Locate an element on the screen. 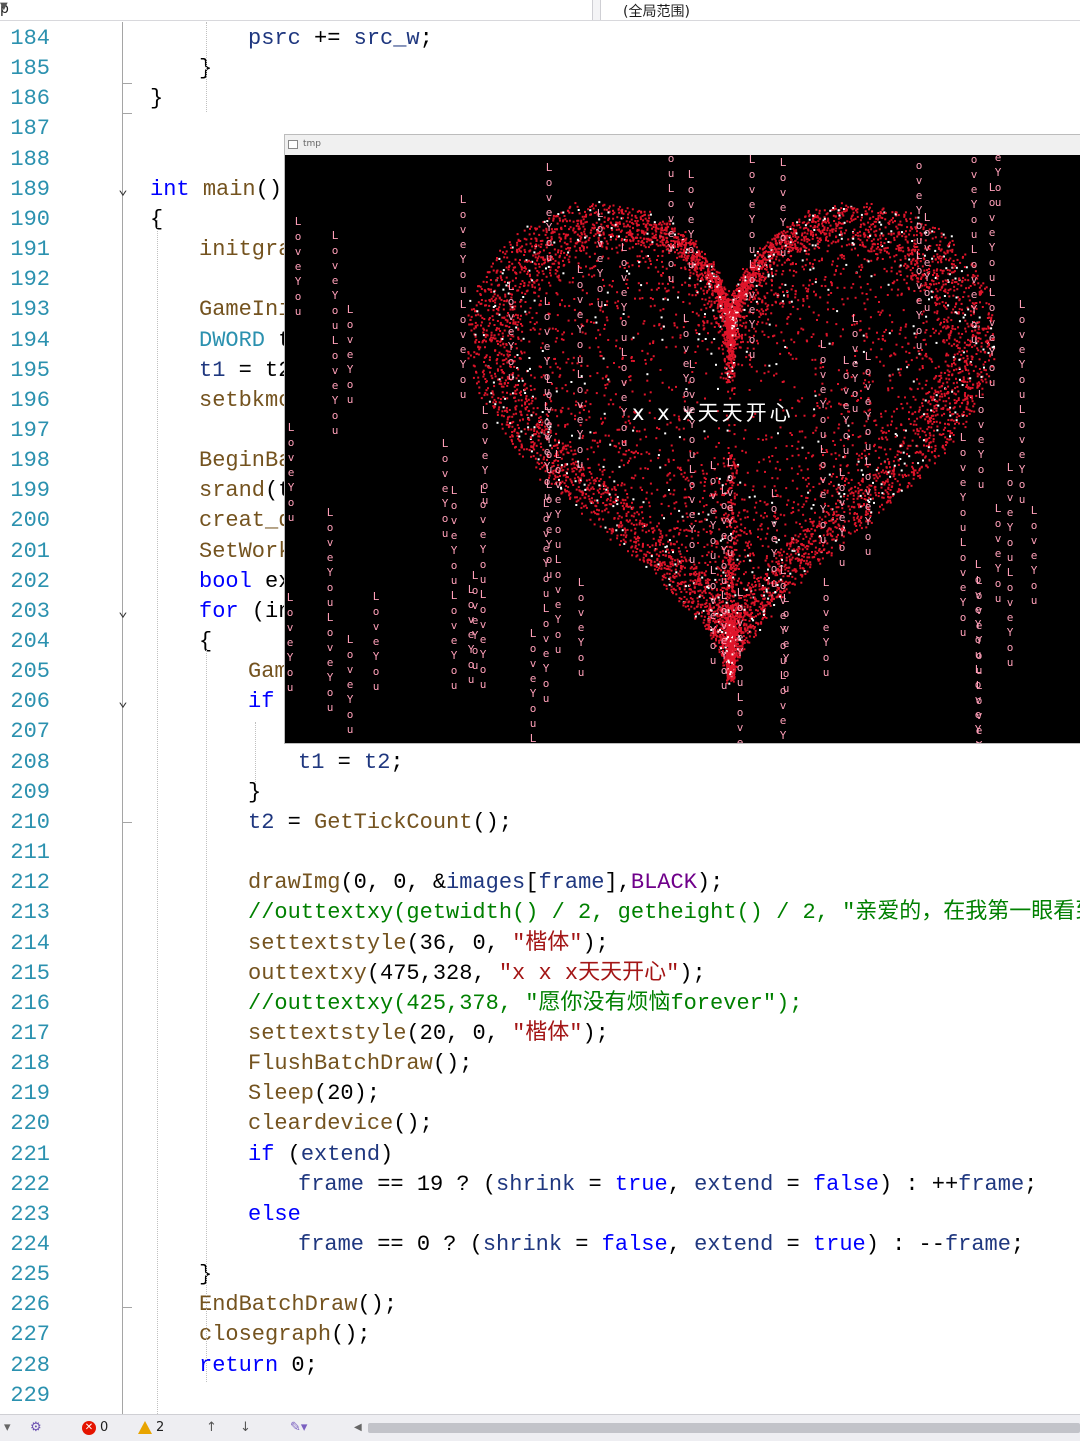 This screenshot has height=1441, width=1080. arrow-down-icon: ↓ is located at coordinates (245, 1428).